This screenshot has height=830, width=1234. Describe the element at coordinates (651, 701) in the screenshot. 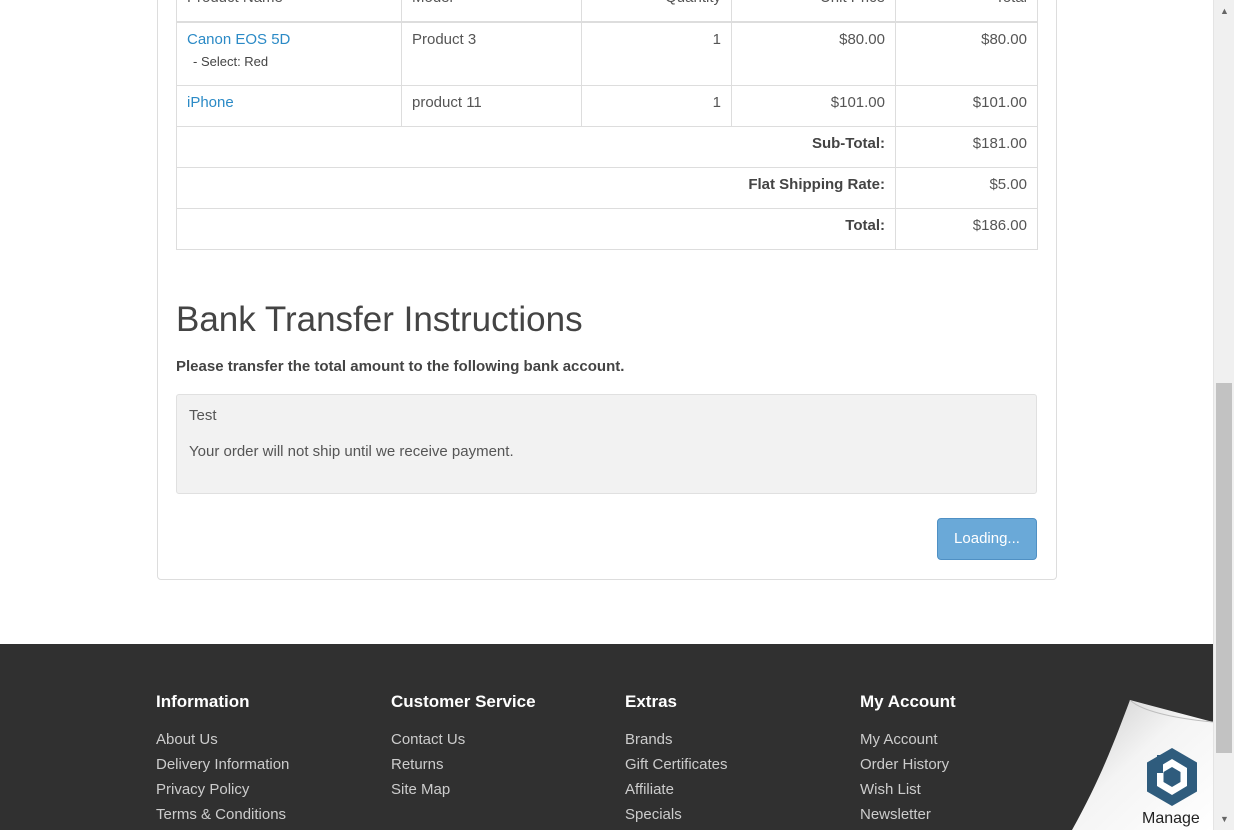

I see `footer-heading: Extras` at that location.